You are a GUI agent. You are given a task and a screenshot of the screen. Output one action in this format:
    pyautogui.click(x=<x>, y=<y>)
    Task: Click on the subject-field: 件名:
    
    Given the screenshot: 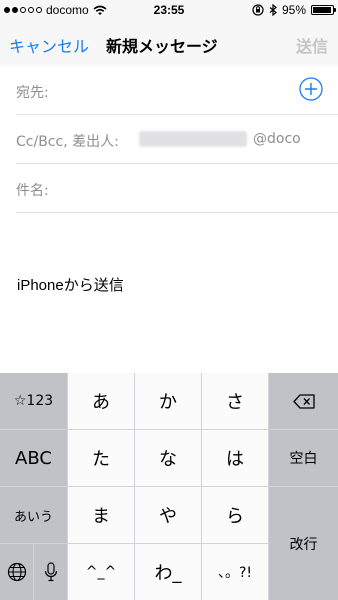 What is the action you would take?
    pyautogui.click(x=177, y=188)
    